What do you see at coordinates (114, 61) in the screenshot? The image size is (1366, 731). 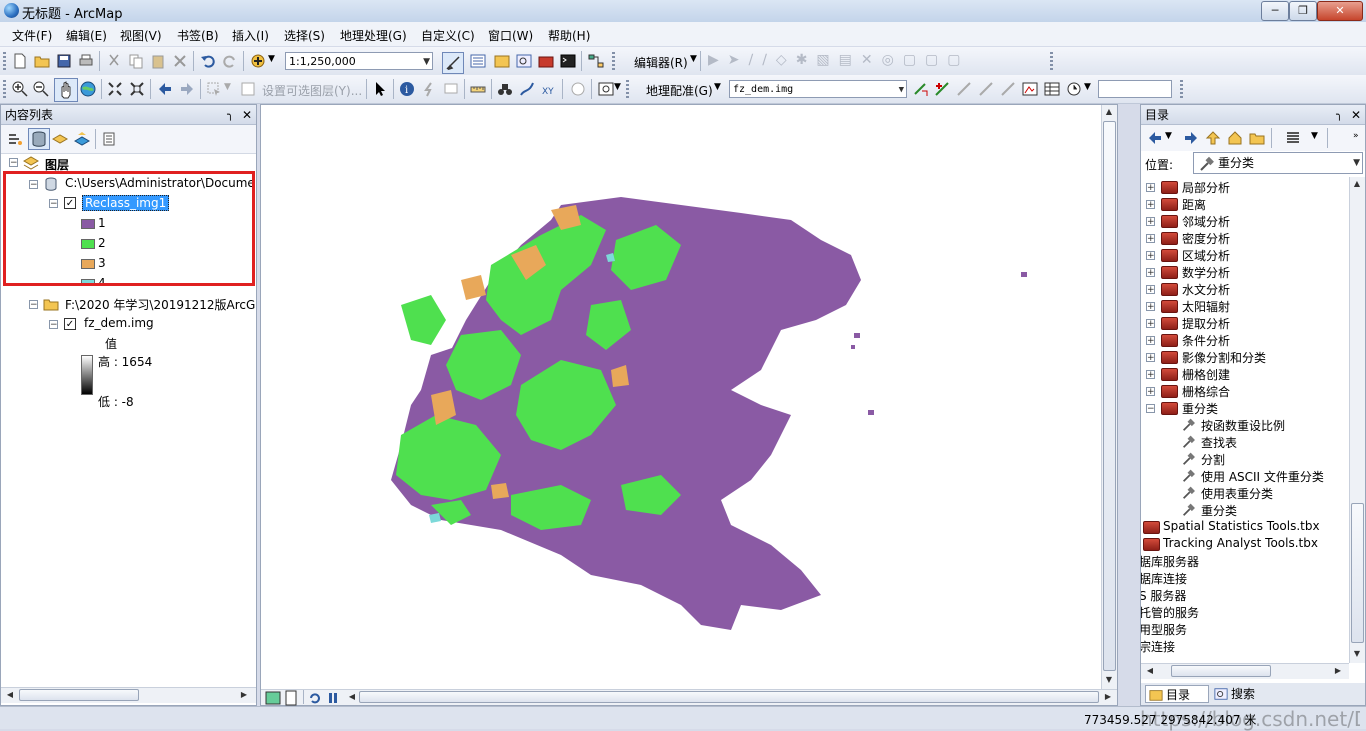 I see `cut-icon` at bounding box center [114, 61].